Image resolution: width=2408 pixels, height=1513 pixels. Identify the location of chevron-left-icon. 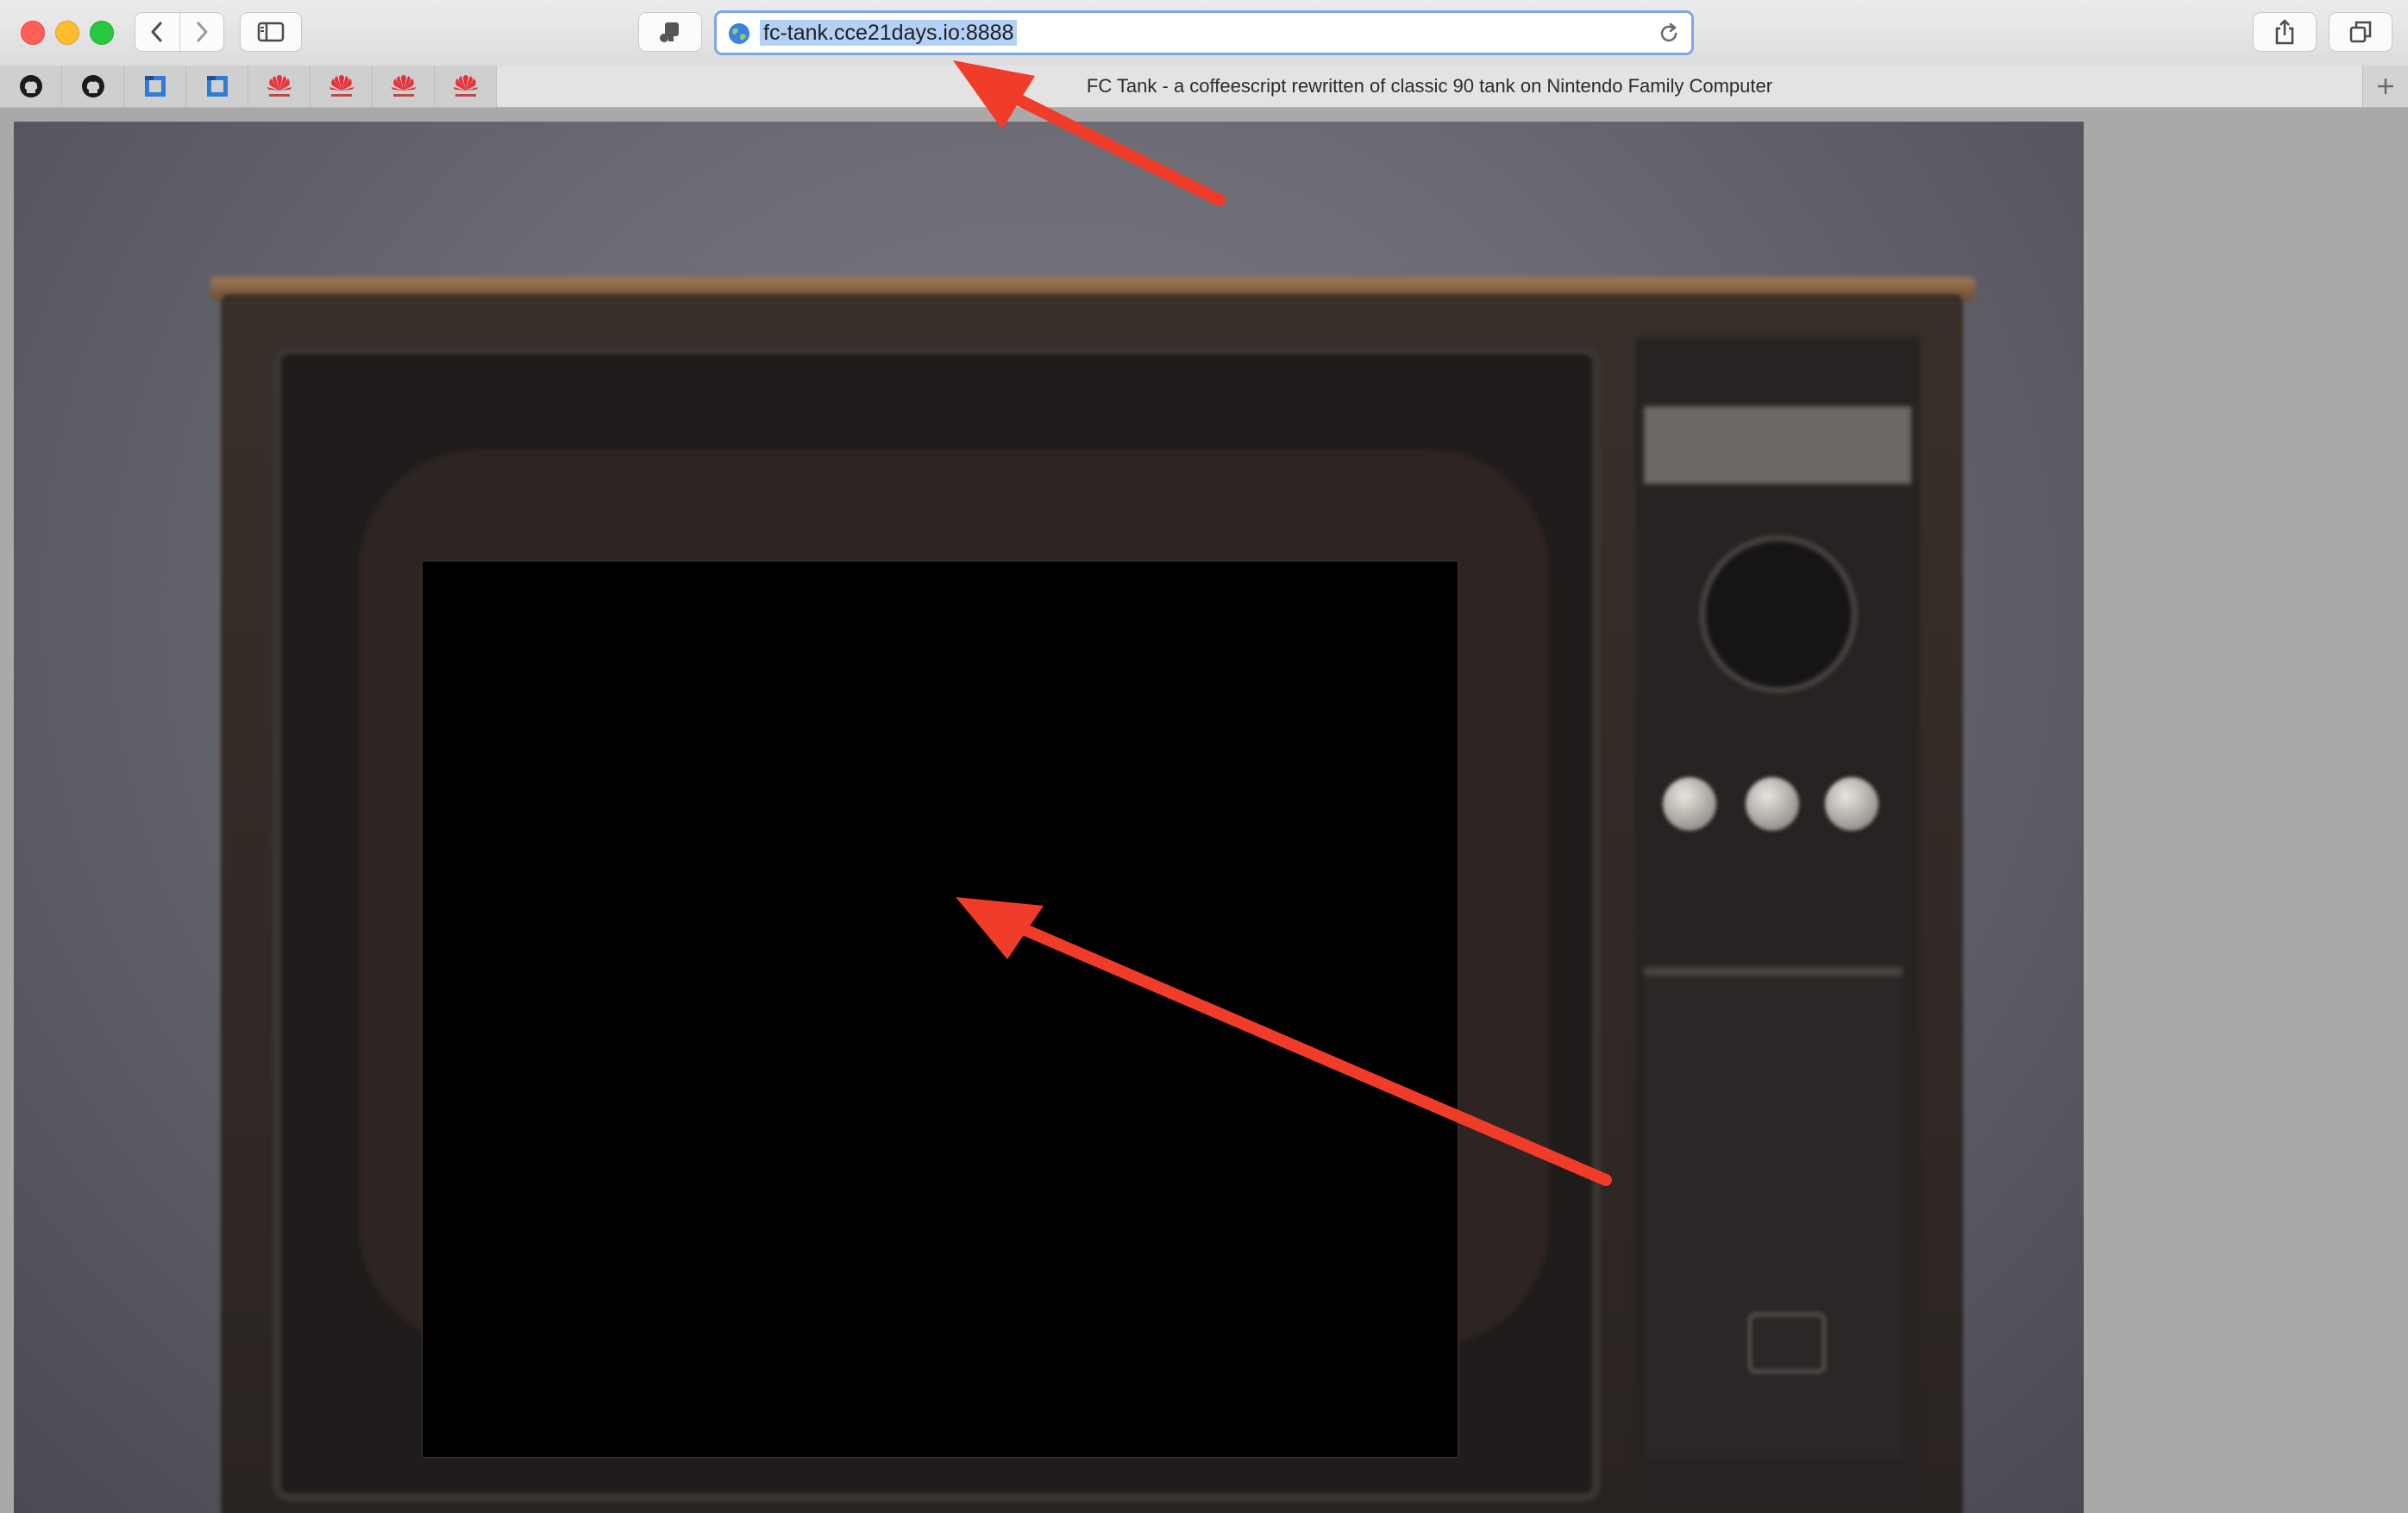
(156, 32).